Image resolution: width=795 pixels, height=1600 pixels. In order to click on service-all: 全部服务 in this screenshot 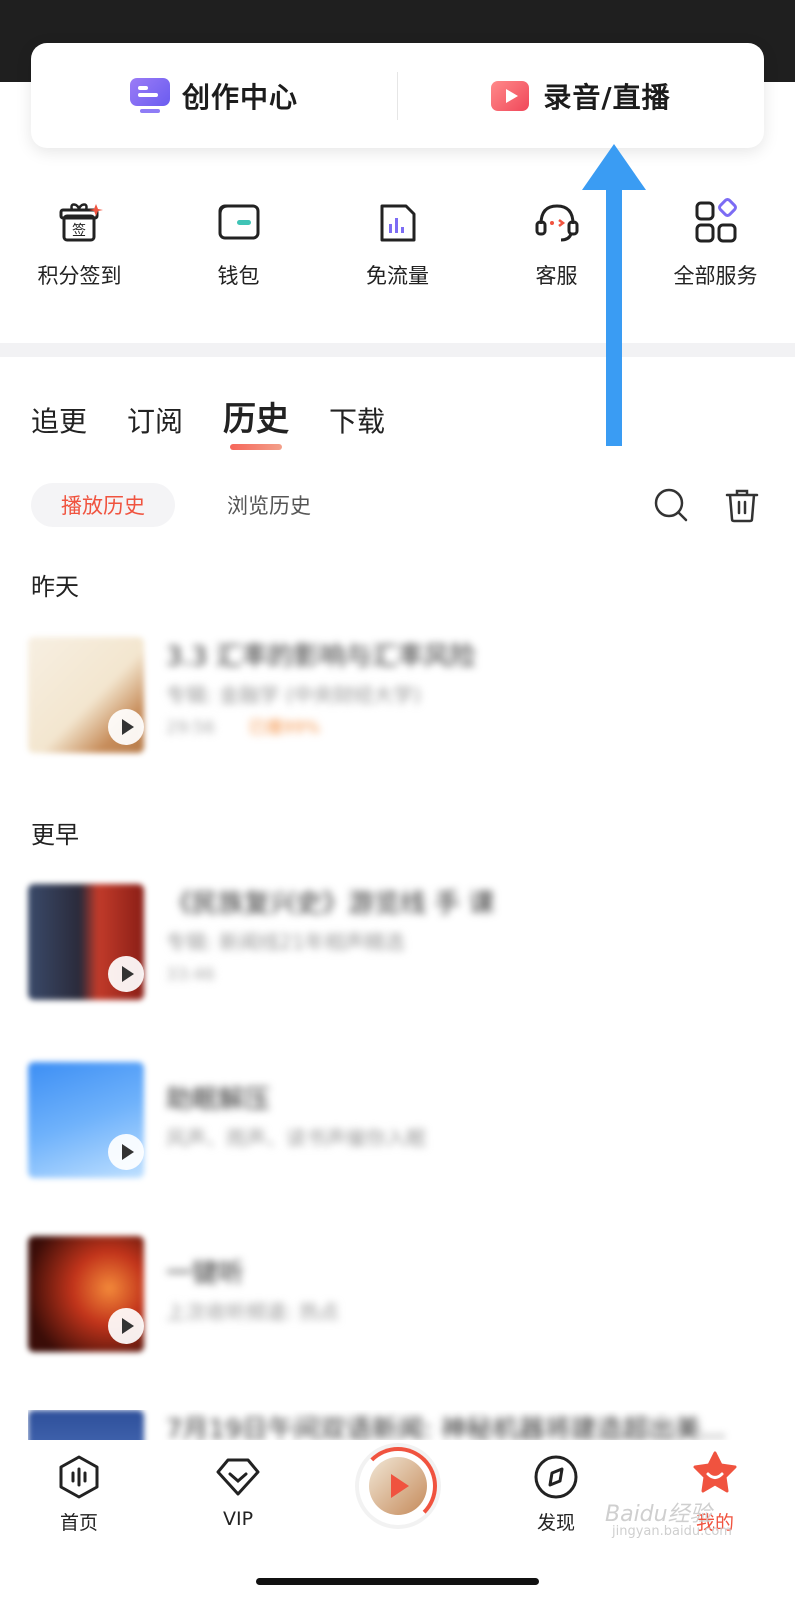, I will do `click(715, 250)`.